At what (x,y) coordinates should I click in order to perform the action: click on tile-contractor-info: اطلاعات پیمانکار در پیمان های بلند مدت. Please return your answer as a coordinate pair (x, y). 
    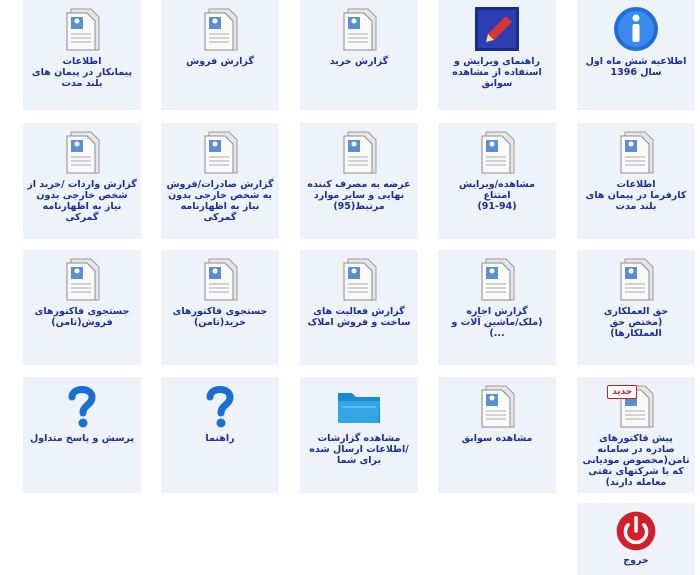
    Looking at the image, I should click on (82, 55).